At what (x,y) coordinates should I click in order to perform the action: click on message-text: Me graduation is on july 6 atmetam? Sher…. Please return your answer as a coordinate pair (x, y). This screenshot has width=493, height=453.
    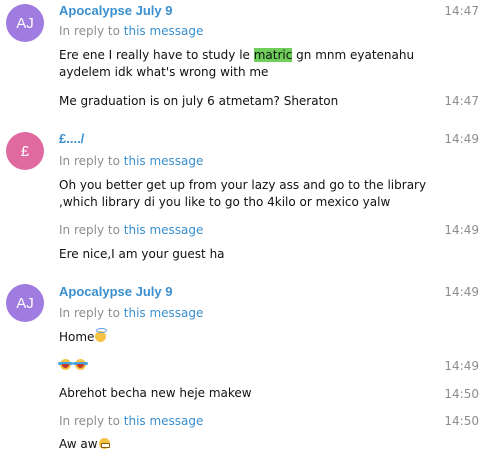
    Looking at the image, I should click on (199, 101).